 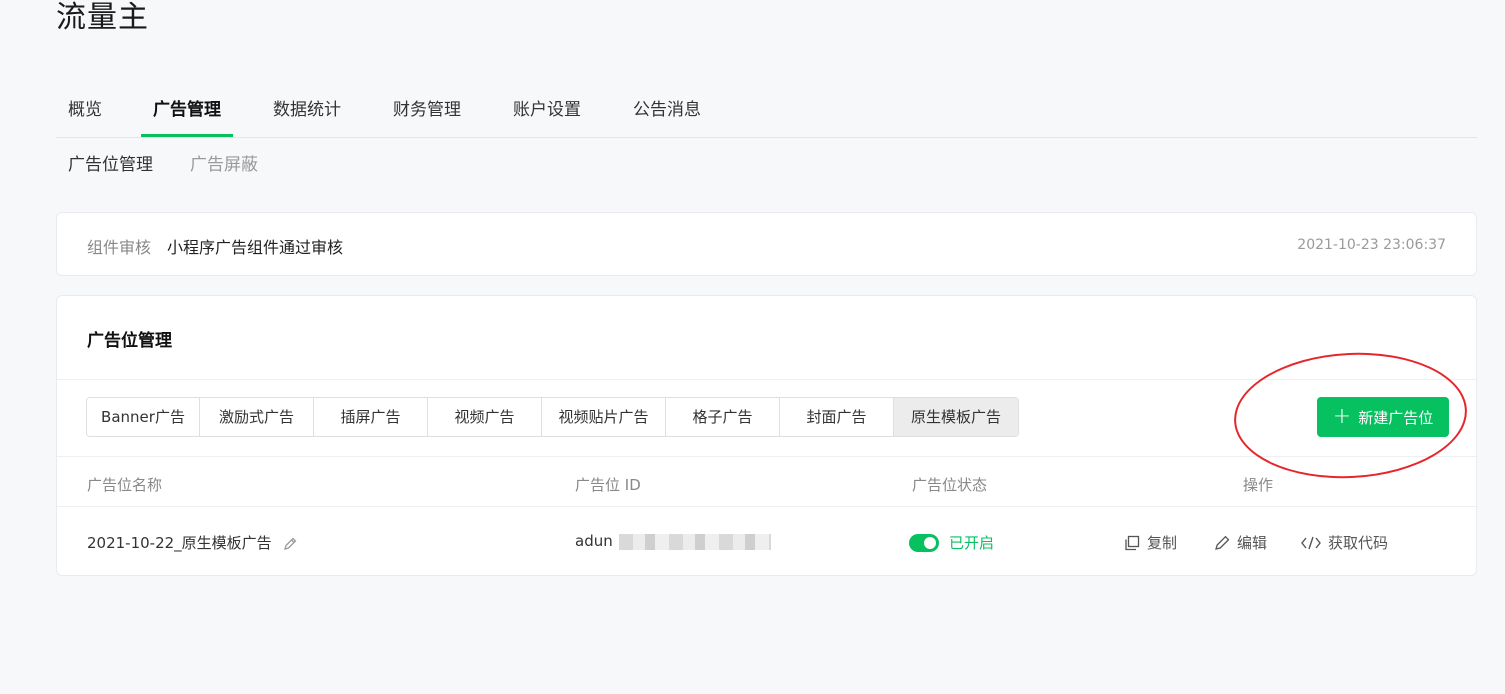 I want to click on edit-action: 编辑, so click(x=1240, y=542).